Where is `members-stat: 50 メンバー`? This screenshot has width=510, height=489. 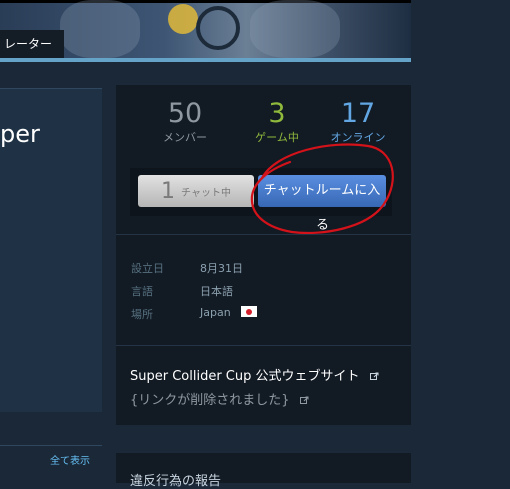 members-stat: 50 メンバー is located at coordinates (185, 122).